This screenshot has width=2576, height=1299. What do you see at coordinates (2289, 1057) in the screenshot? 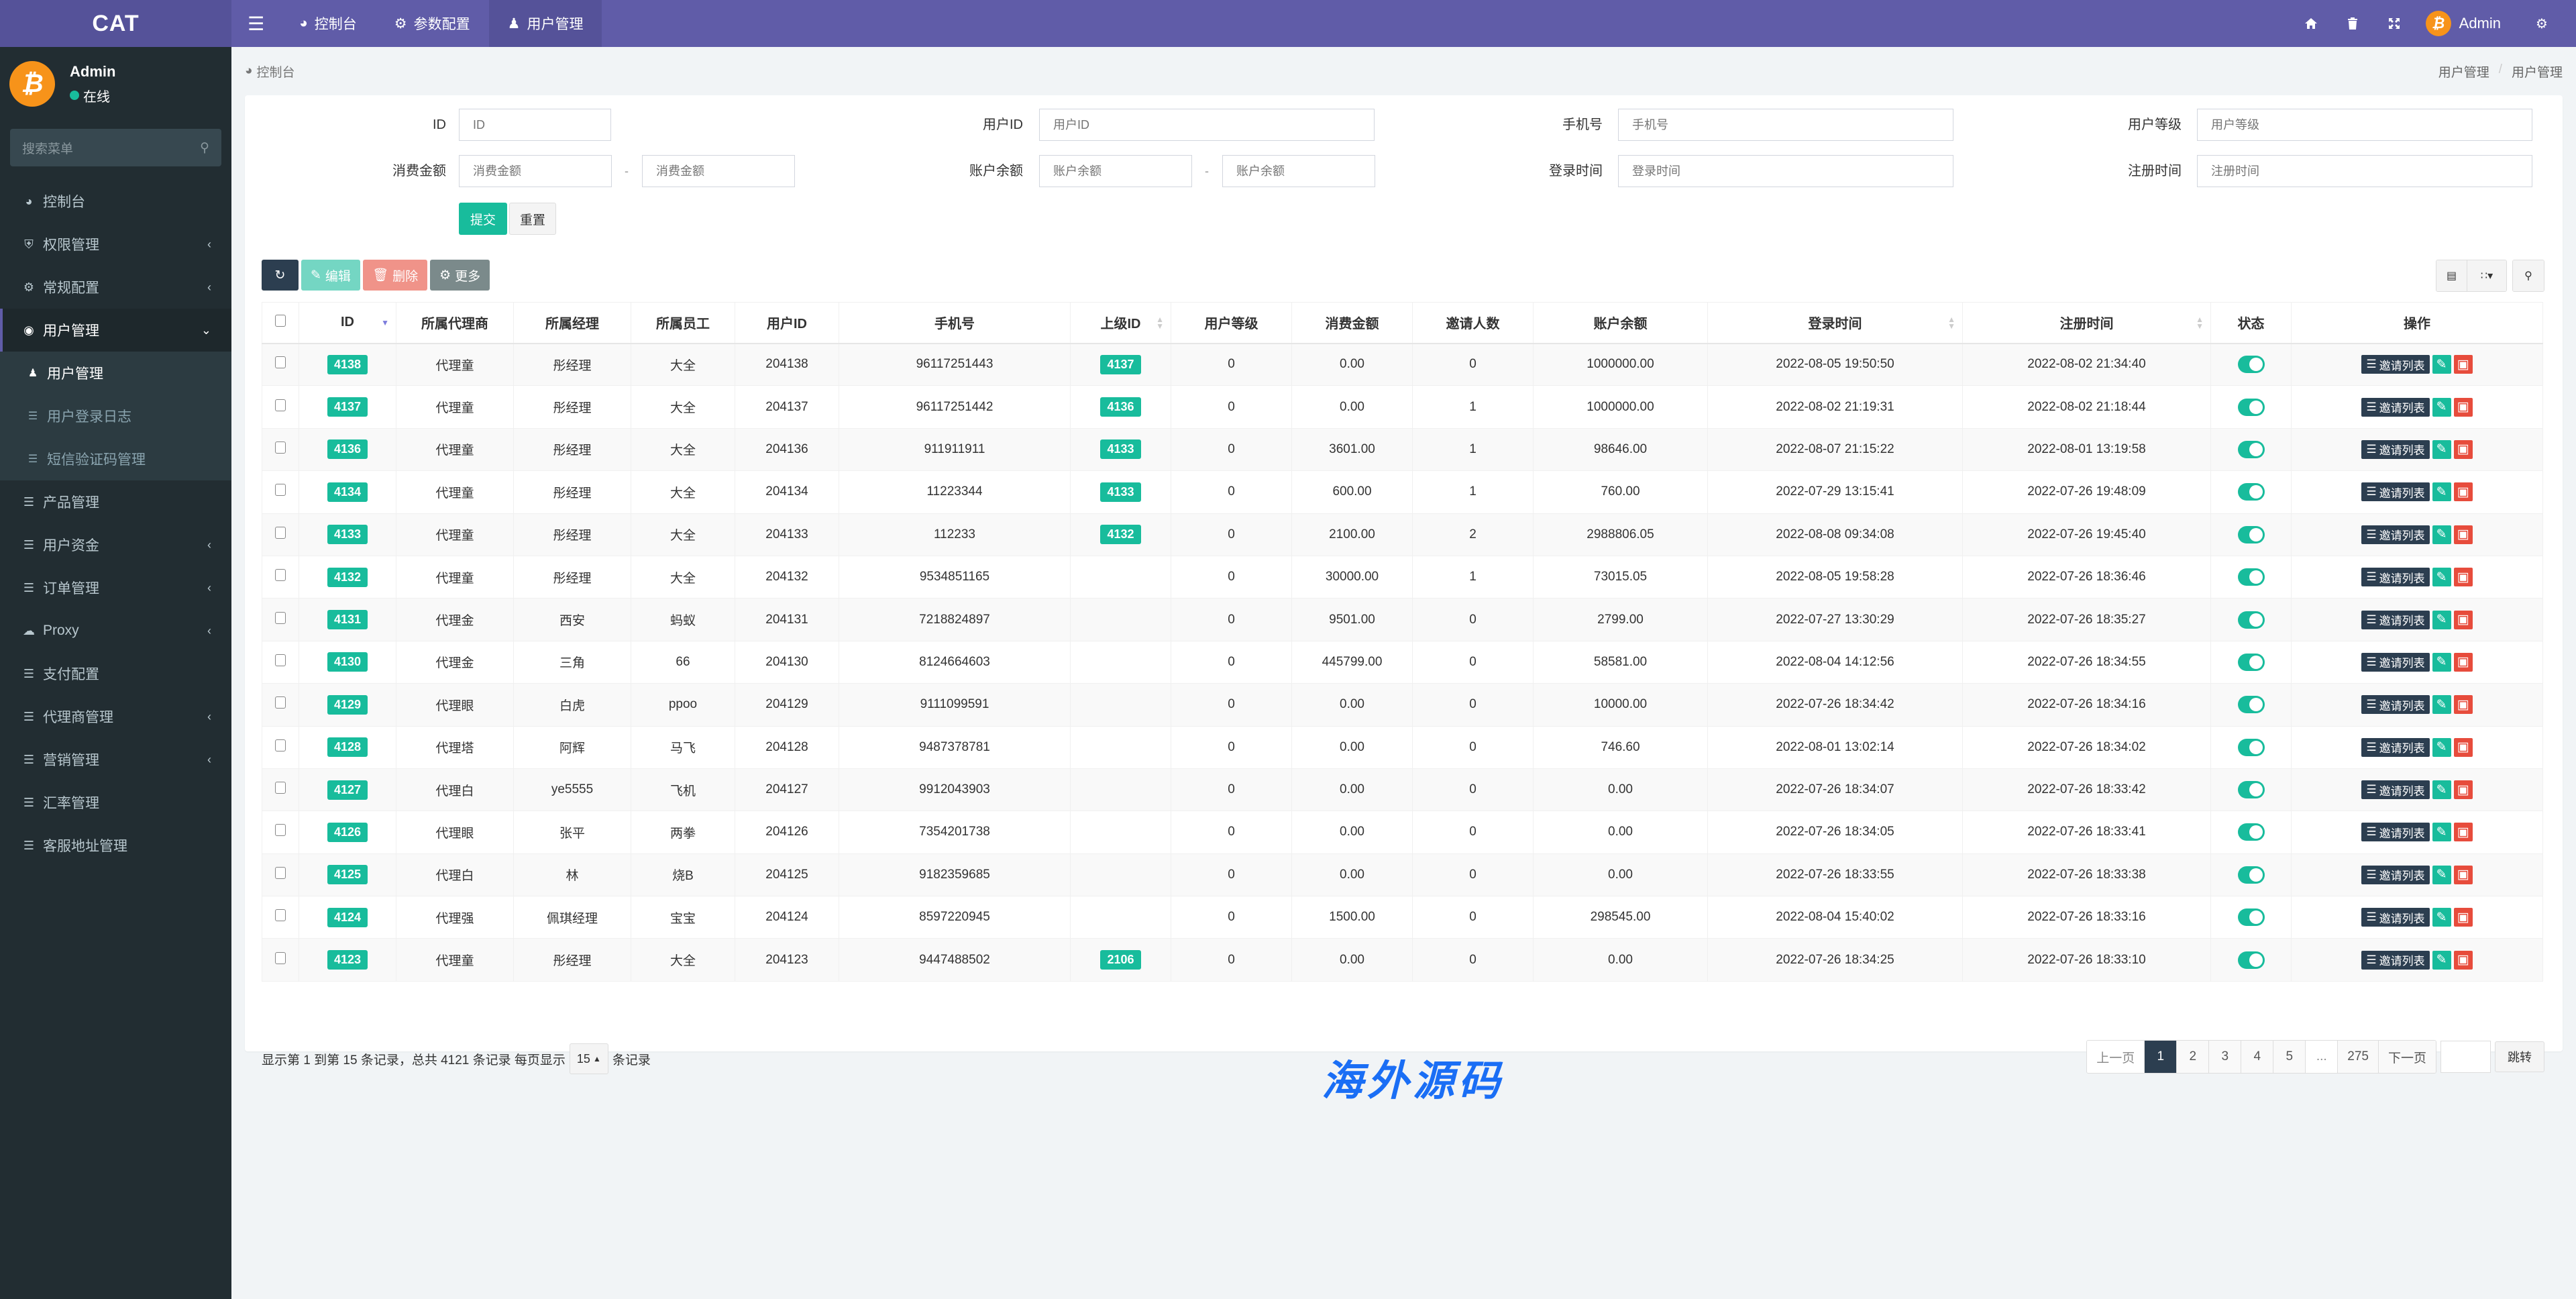
I see `page-button-5: 5` at bounding box center [2289, 1057].